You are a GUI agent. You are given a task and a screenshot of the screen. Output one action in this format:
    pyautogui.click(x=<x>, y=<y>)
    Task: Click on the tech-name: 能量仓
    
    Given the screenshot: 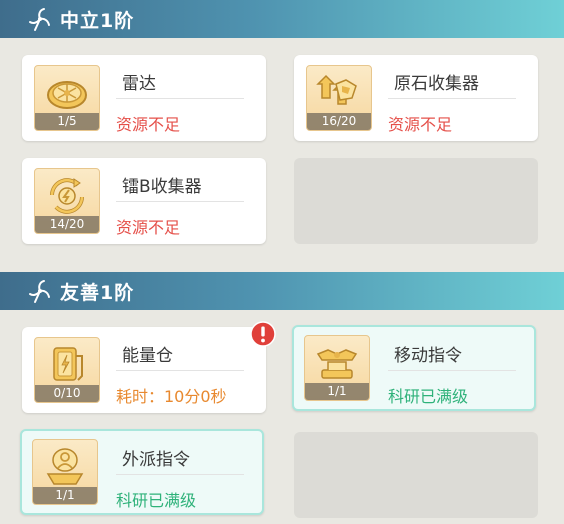 What is the action you would take?
    pyautogui.click(x=147, y=356)
    